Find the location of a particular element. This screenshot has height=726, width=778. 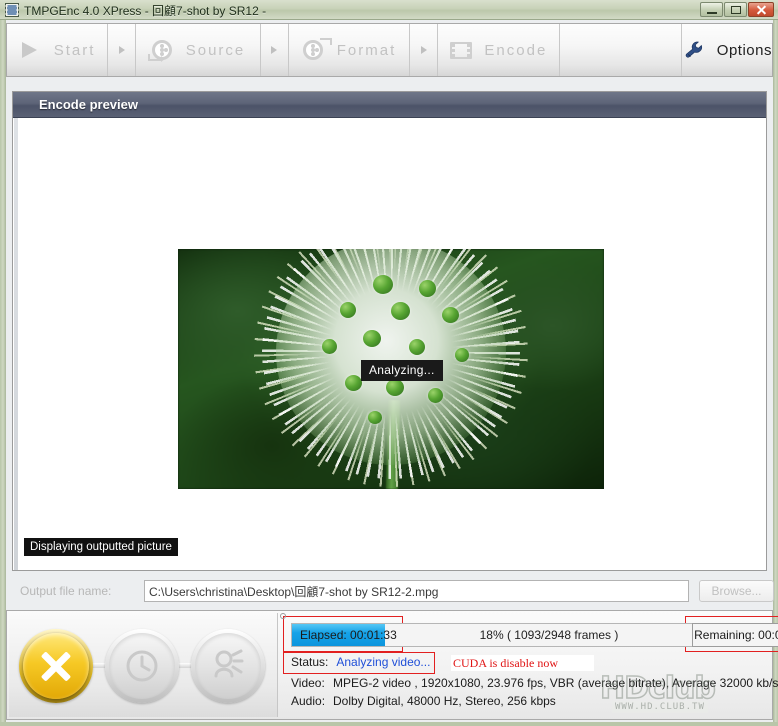

main-navigation-toolbar: Start Source Format Encode Options is located at coordinates (389, 50).